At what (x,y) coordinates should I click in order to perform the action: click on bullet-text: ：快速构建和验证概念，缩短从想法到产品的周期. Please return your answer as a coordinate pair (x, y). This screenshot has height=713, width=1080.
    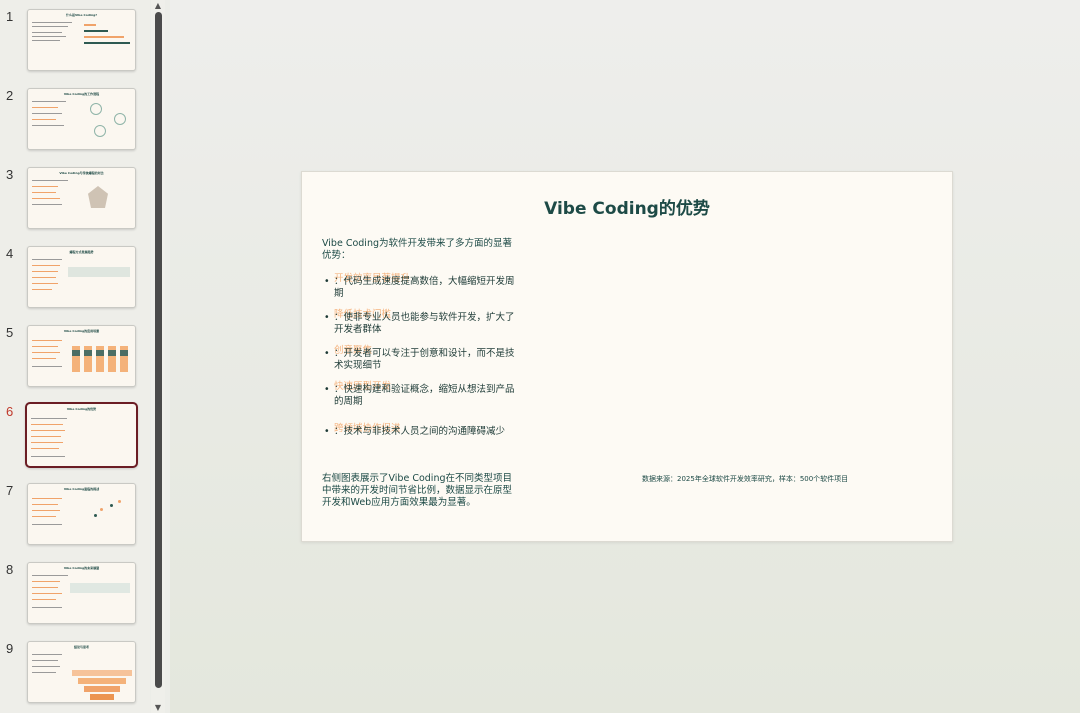
    Looking at the image, I should click on (424, 395).